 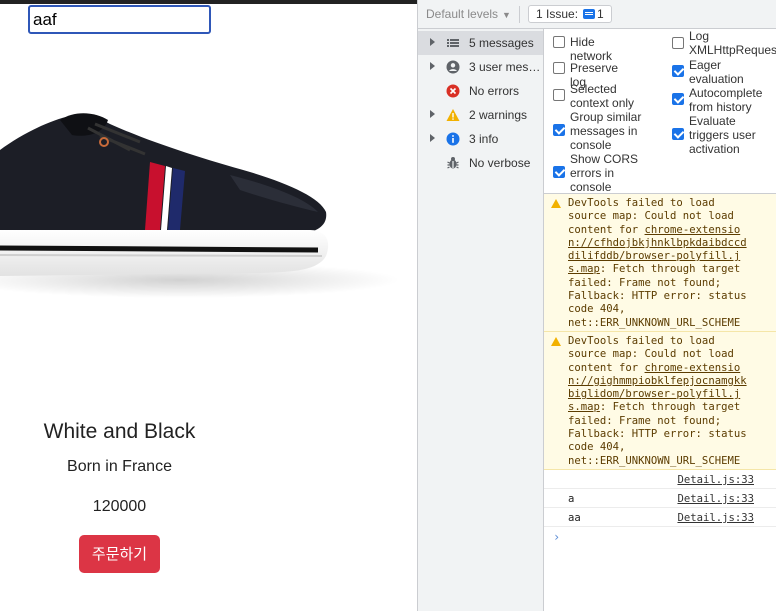 I want to click on chevron-down-icon: ▼, so click(x=506, y=15).